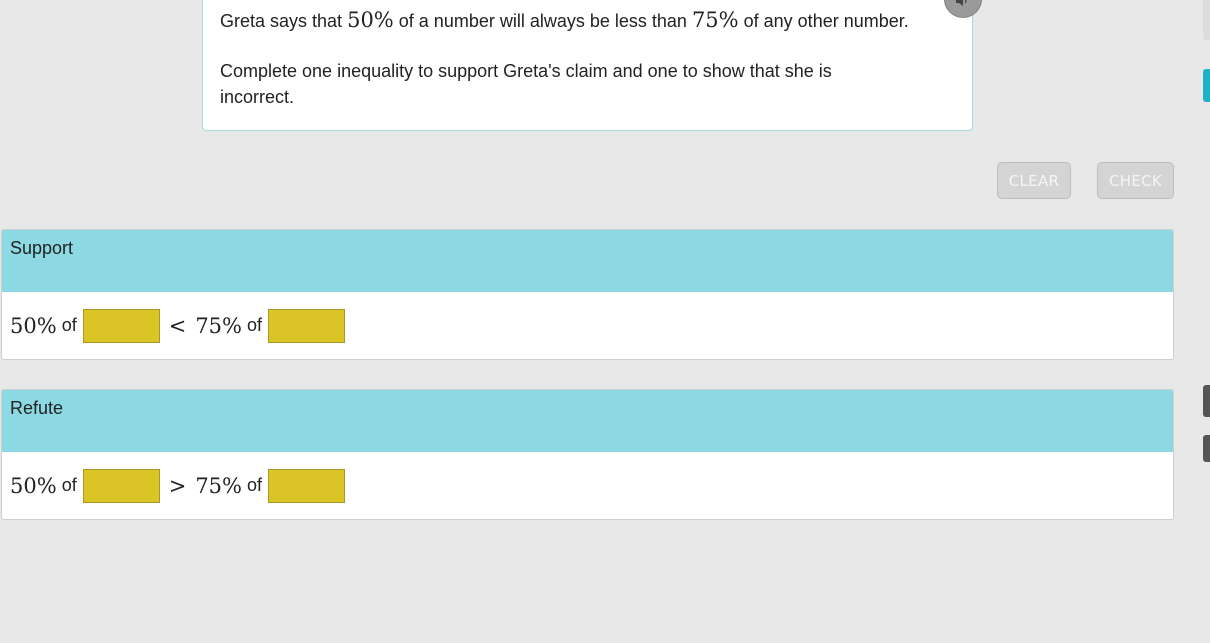 The image size is (1210, 643). Describe the element at coordinates (370, 20) in the screenshot. I see `prompt-percent-a: 50%` at that location.